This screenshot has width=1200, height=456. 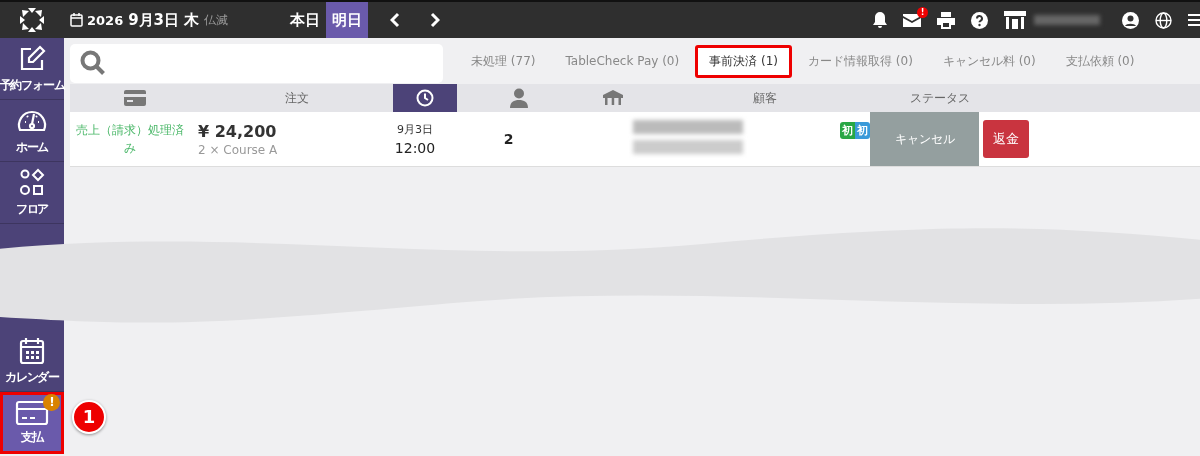 I want to click on filter-tab: 支払依頼 (0), so click(x=1100, y=61).